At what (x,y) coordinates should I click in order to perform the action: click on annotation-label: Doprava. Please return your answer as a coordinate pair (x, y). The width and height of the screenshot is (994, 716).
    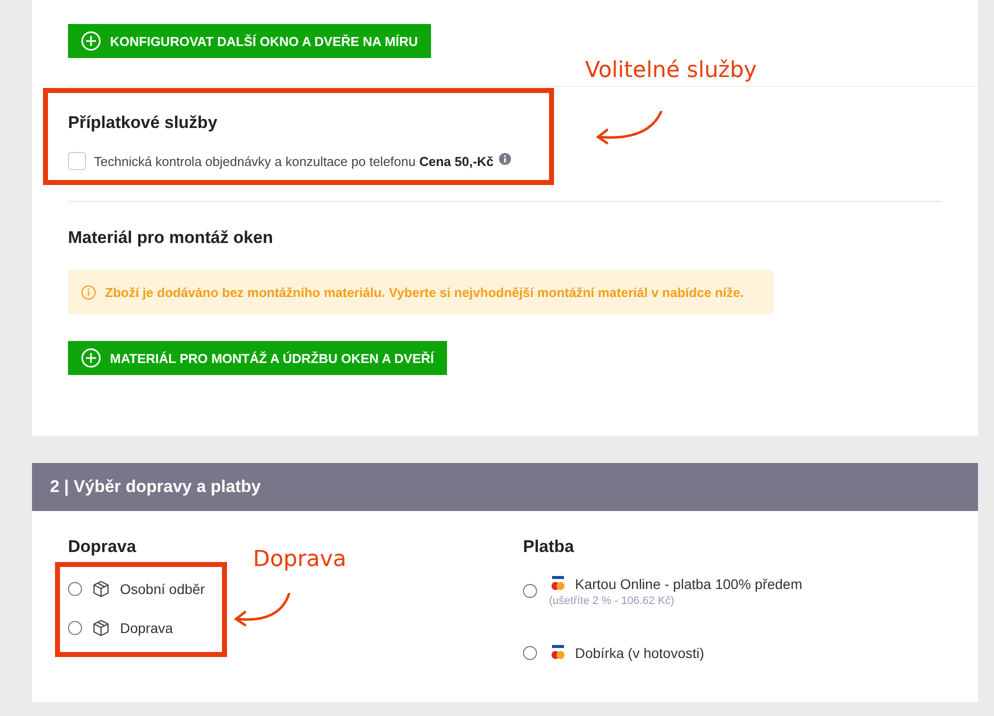
    Looking at the image, I should click on (299, 559).